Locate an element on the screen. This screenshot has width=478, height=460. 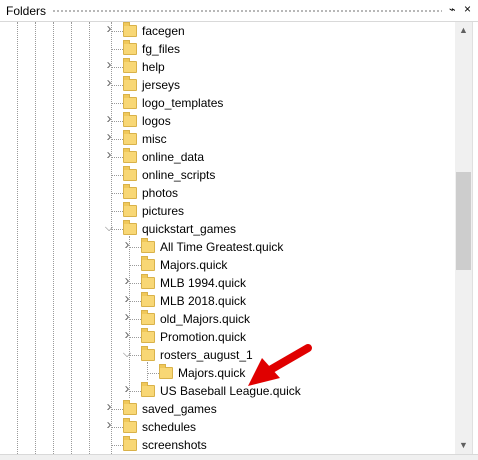
tree-item: pictures is located at coordinates (227, 211).